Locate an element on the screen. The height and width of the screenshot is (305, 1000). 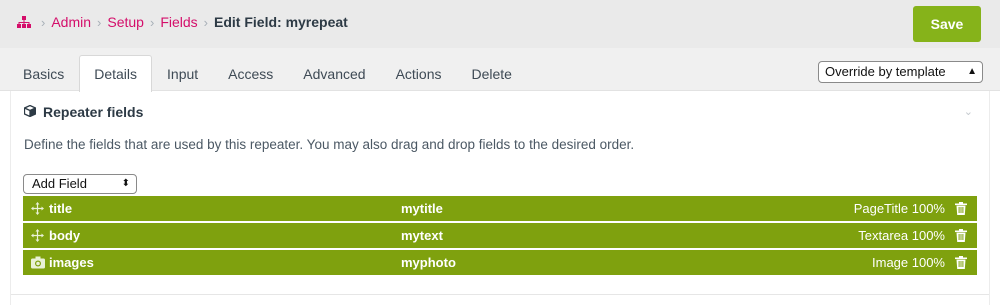
breadcrumb-setup: Setup is located at coordinates (125, 22).